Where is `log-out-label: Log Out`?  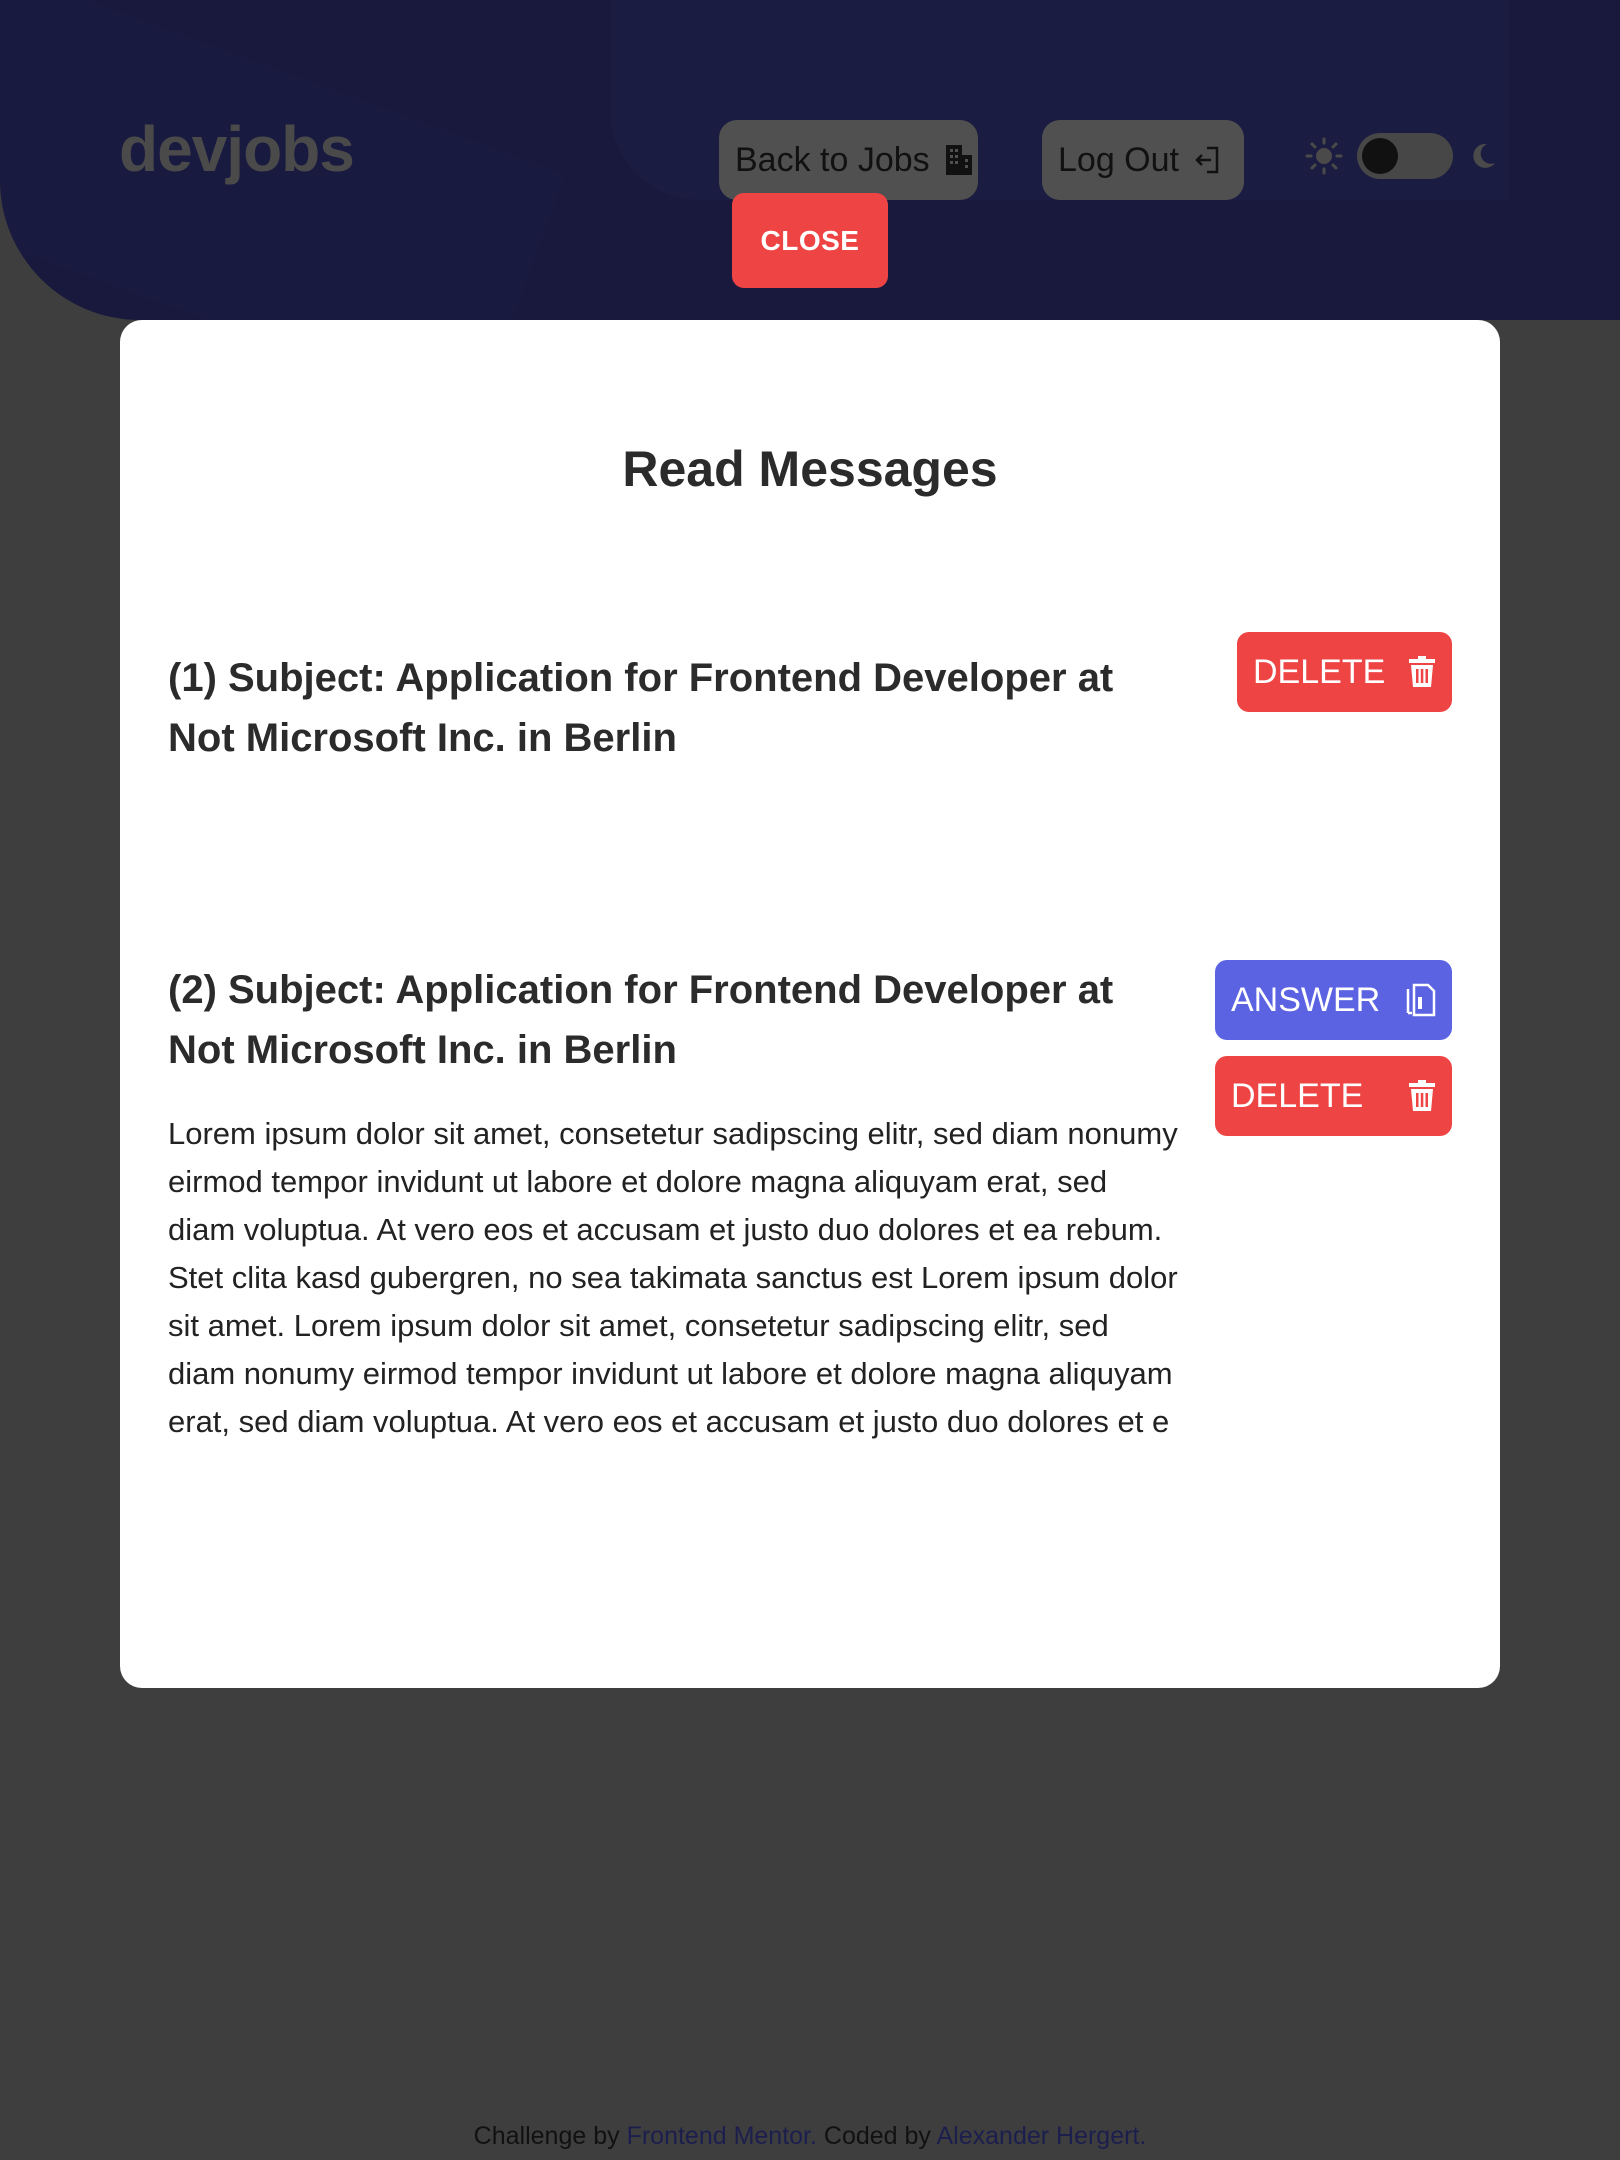 log-out-label: Log Out is located at coordinates (1118, 159).